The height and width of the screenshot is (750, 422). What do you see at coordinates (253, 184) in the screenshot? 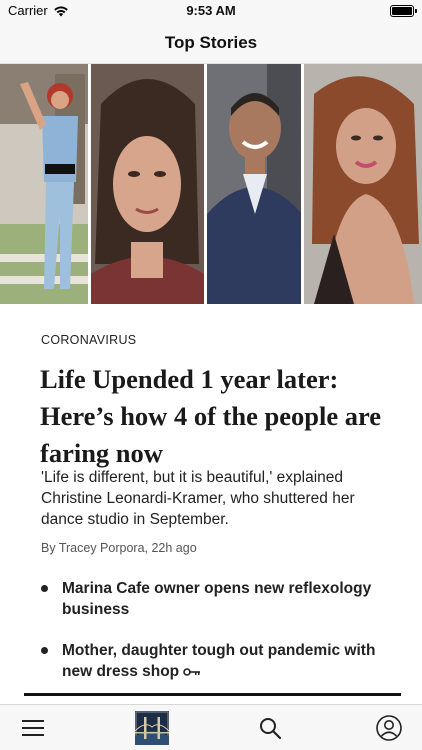
I see `photo-man-smiling` at bounding box center [253, 184].